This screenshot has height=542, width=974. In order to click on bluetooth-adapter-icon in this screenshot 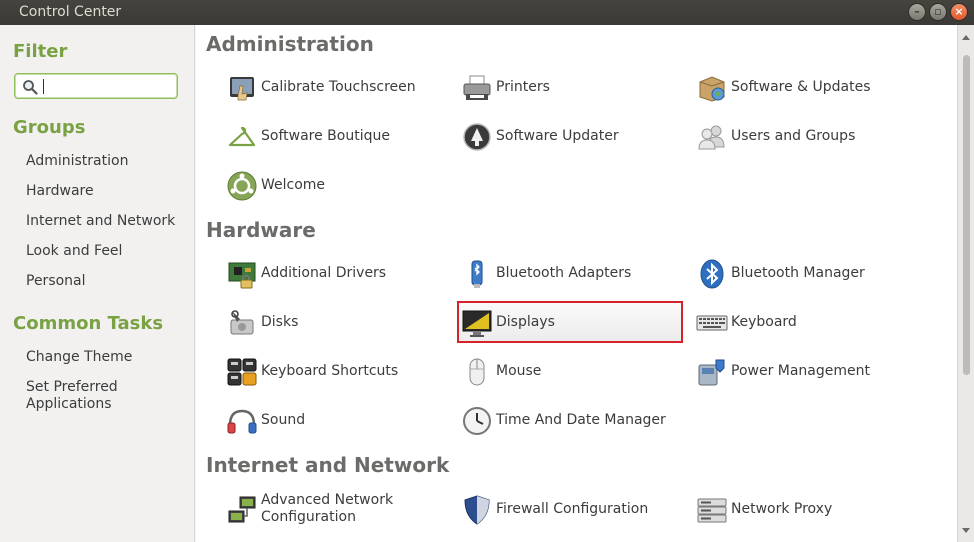, I will do `click(477, 274)`.